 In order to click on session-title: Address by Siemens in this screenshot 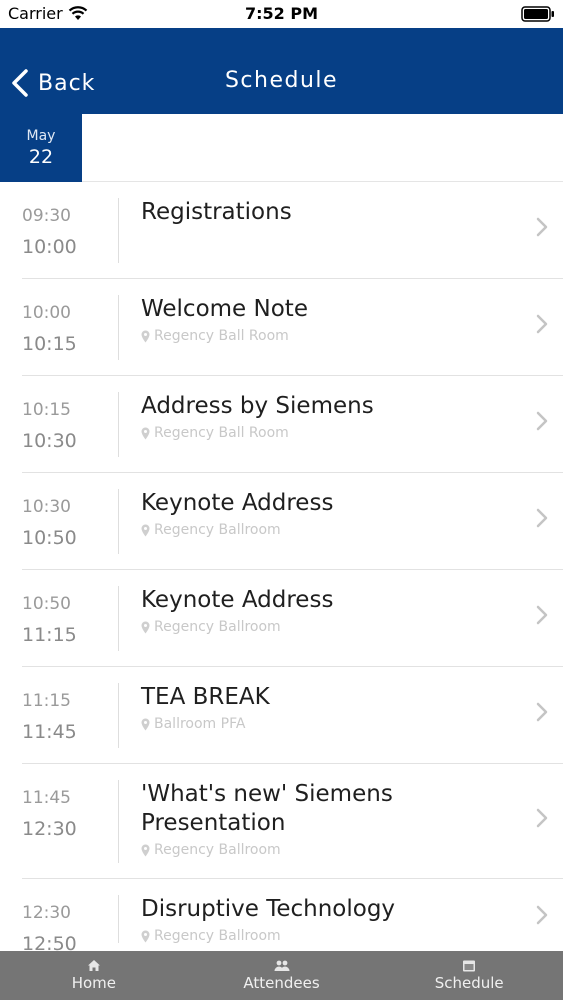, I will do `click(257, 406)`.